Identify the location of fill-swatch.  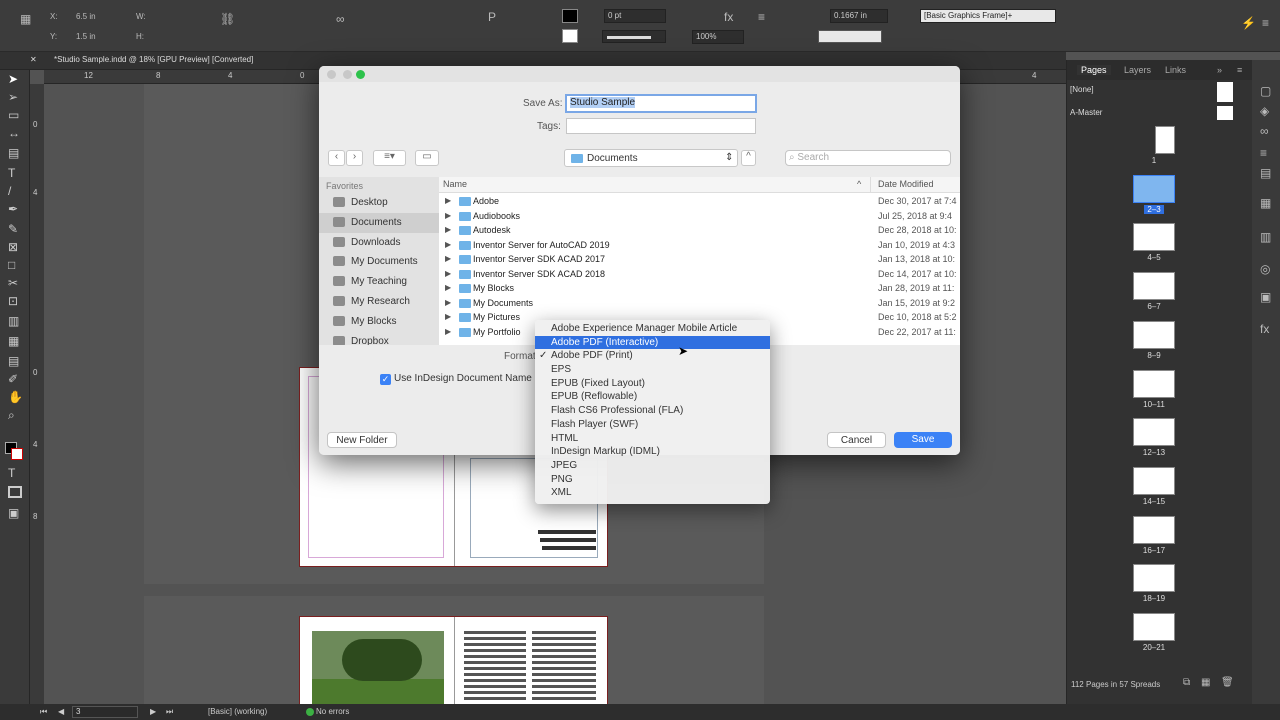
(570, 16).